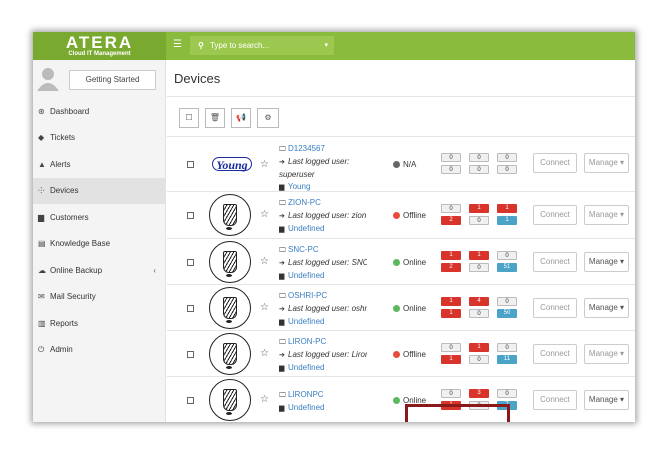 The width and height of the screenshot is (670, 455). I want to click on patches-badge: 0, so click(507, 169).